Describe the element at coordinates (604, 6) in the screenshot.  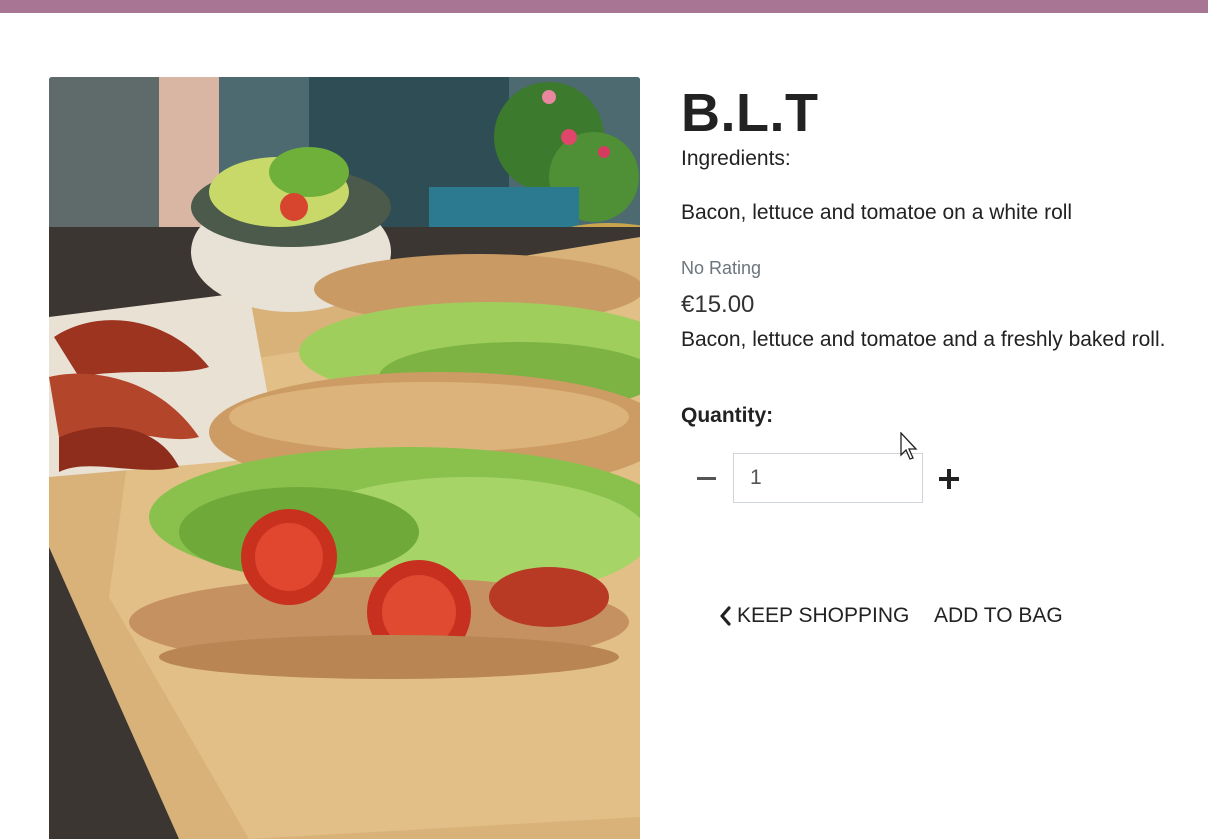
I see `top-navbar` at that location.